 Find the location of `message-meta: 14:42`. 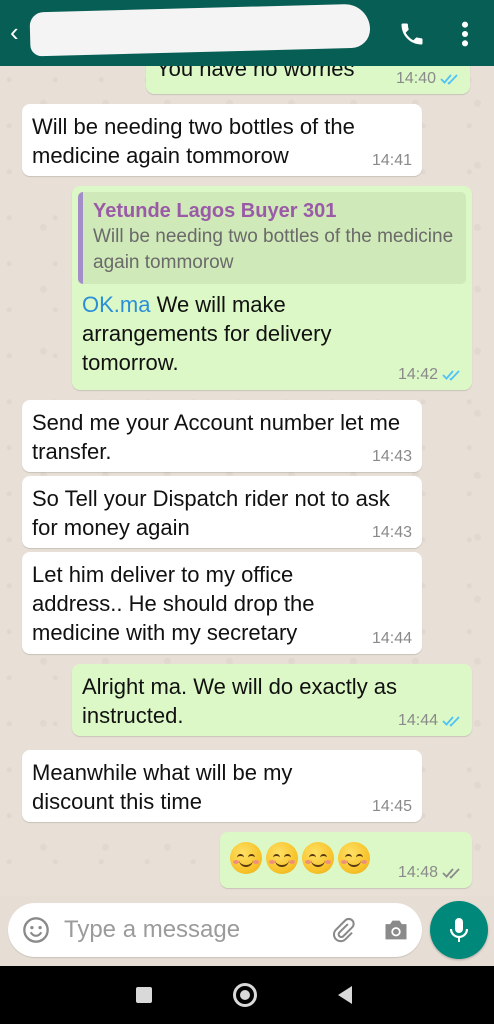

message-meta: 14:42 is located at coordinates (430, 375).